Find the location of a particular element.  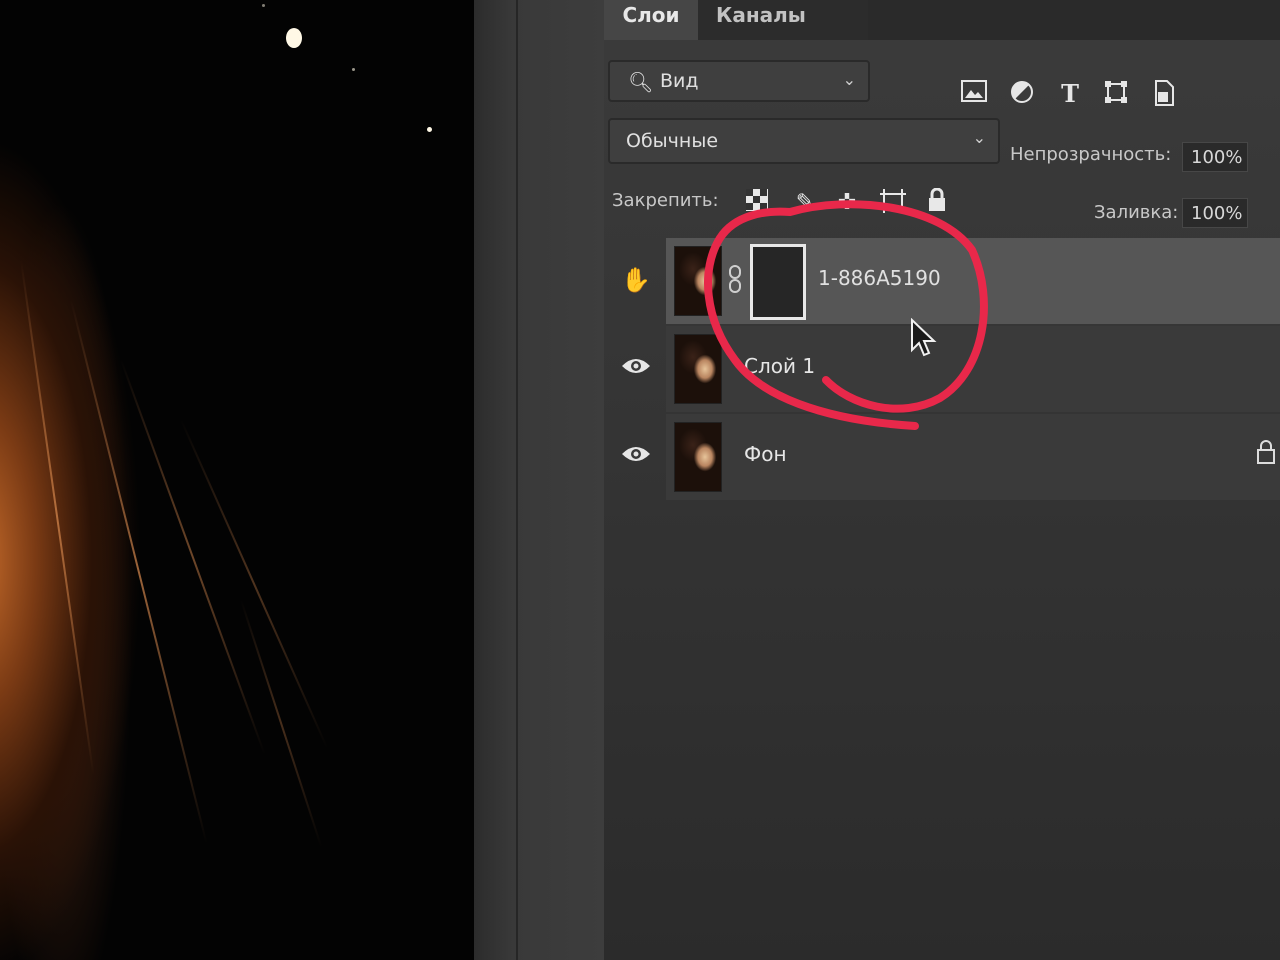

type-icon: T is located at coordinates (1070, 94).